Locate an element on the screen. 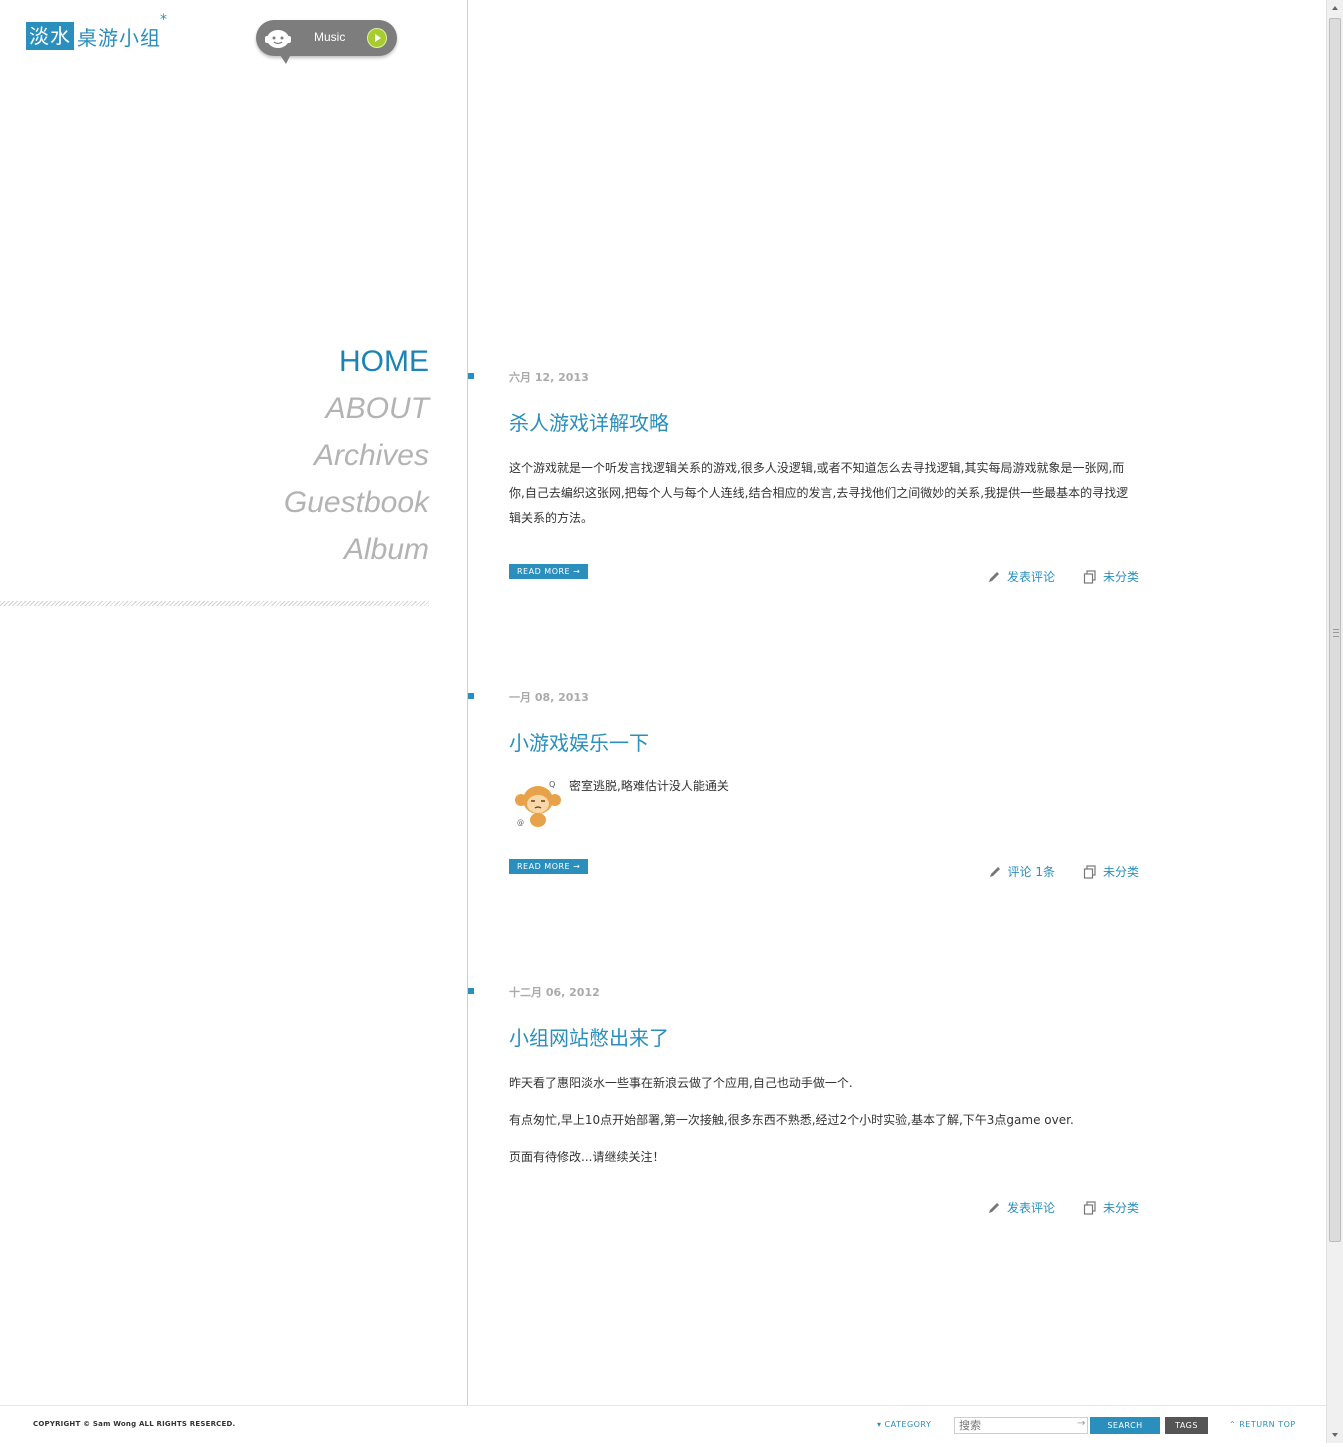  tags-button: TAGS is located at coordinates (1186, 1425).